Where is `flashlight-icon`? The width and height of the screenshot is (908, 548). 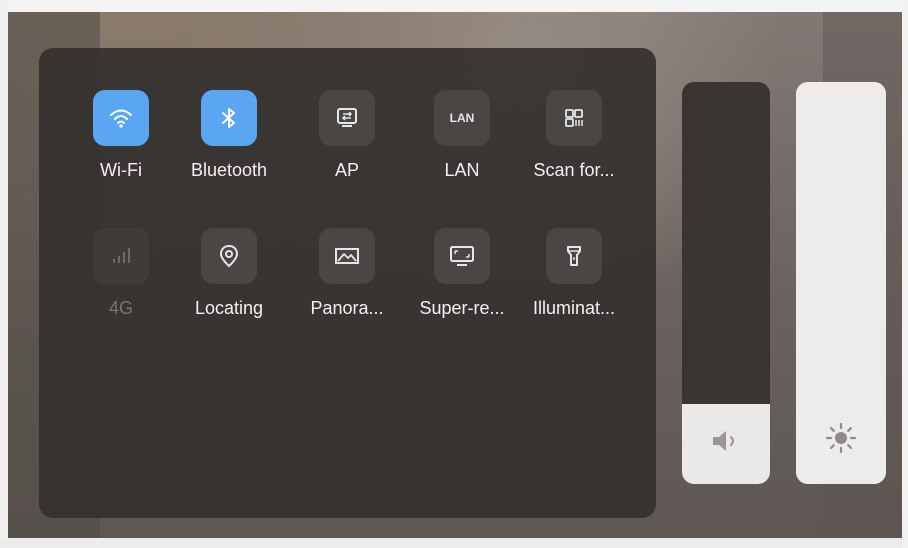
flashlight-icon is located at coordinates (574, 256).